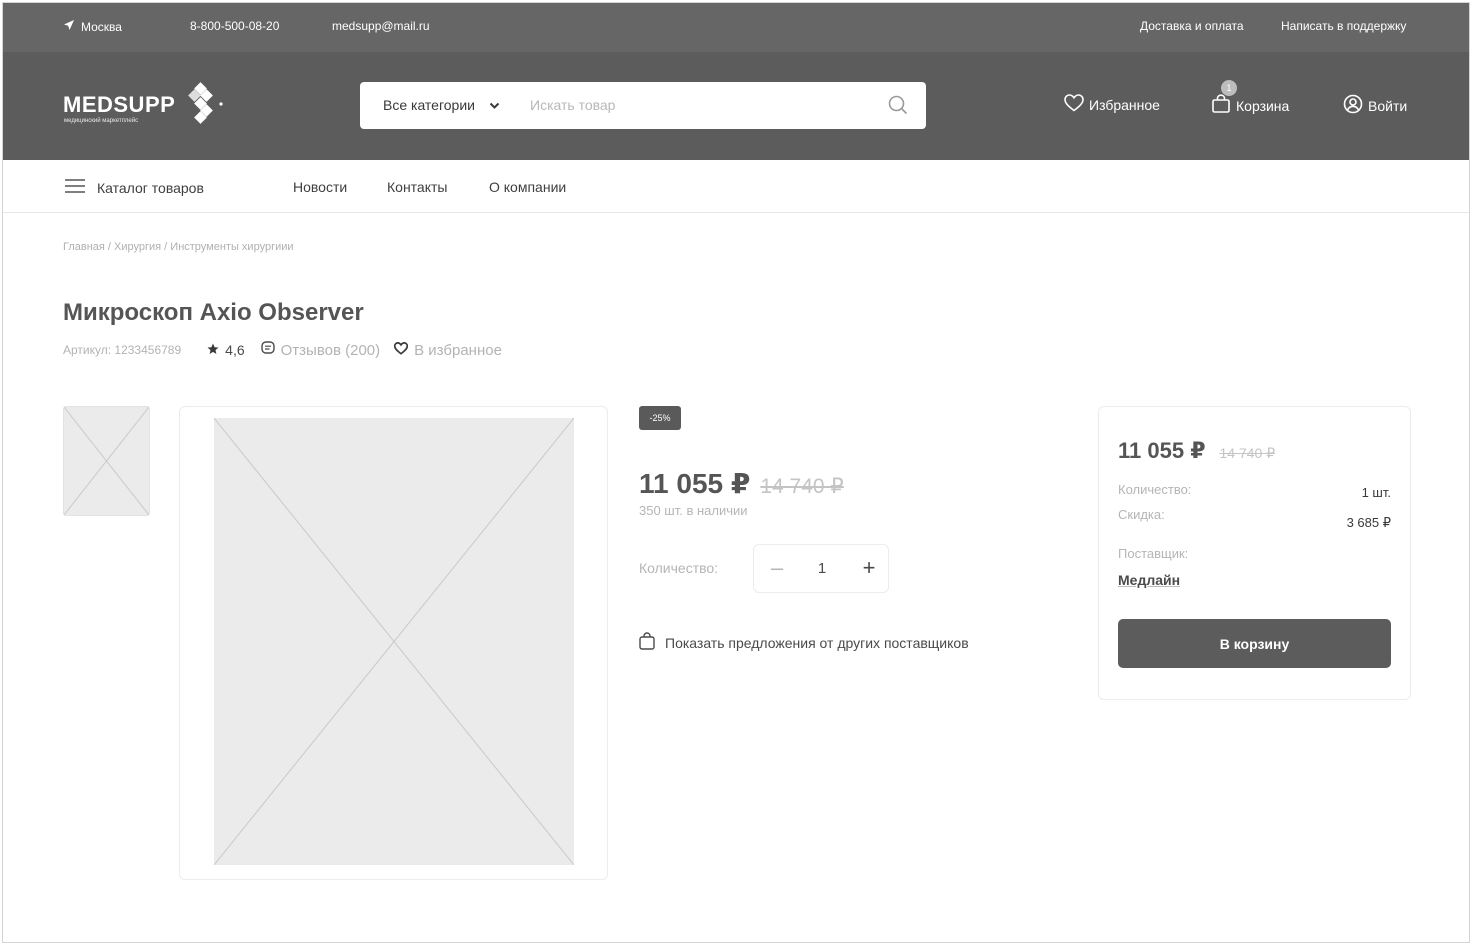 This screenshot has height=945, width=1471. I want to click on login-link: Войти, so click(1375, 105).